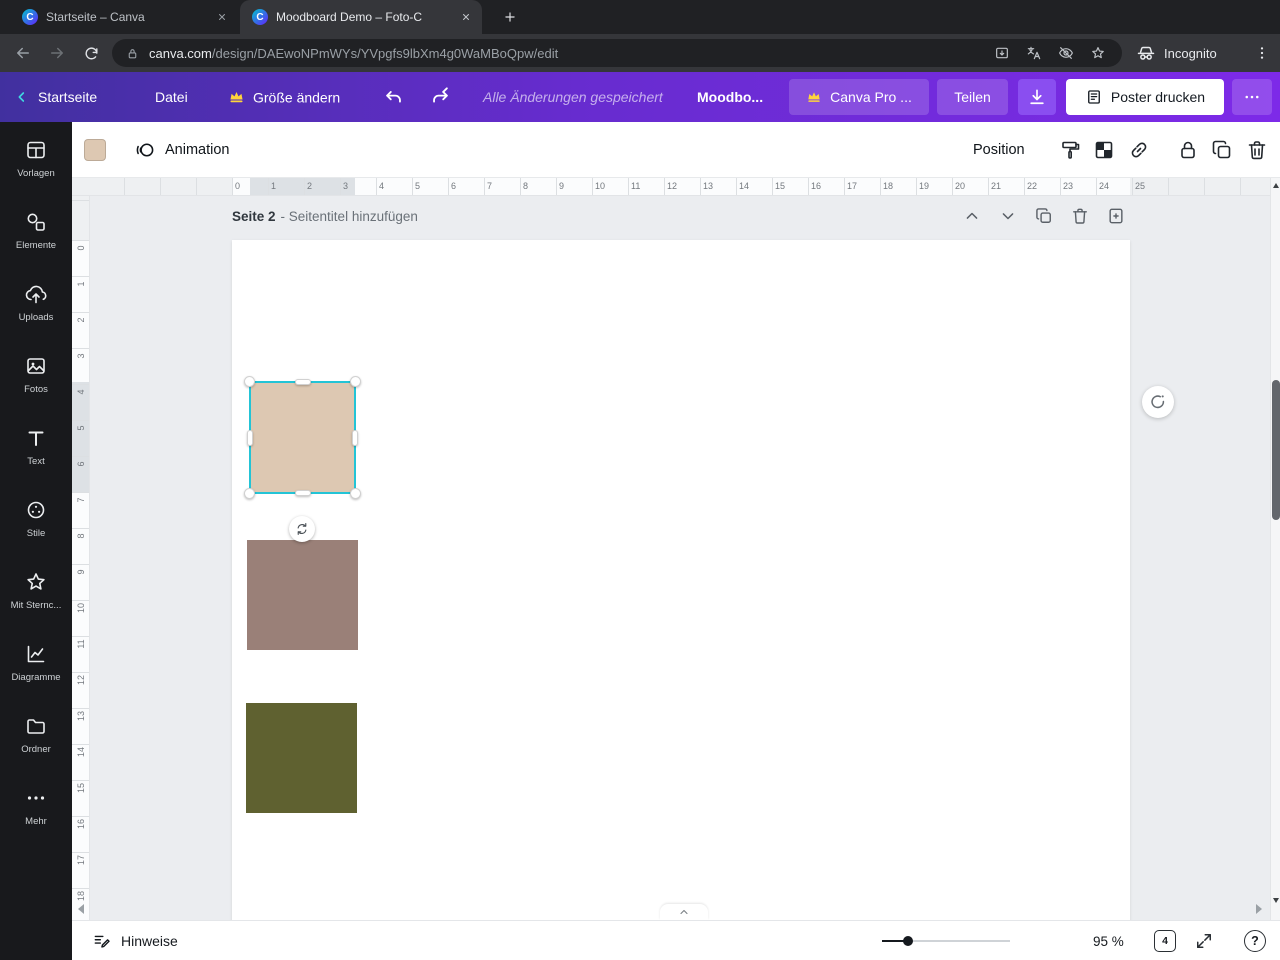 The width and height of the screenshot is (1280, 960). Describe the element at coordinates (440, 97) in the screenshot. I see `redo-button` at that location.